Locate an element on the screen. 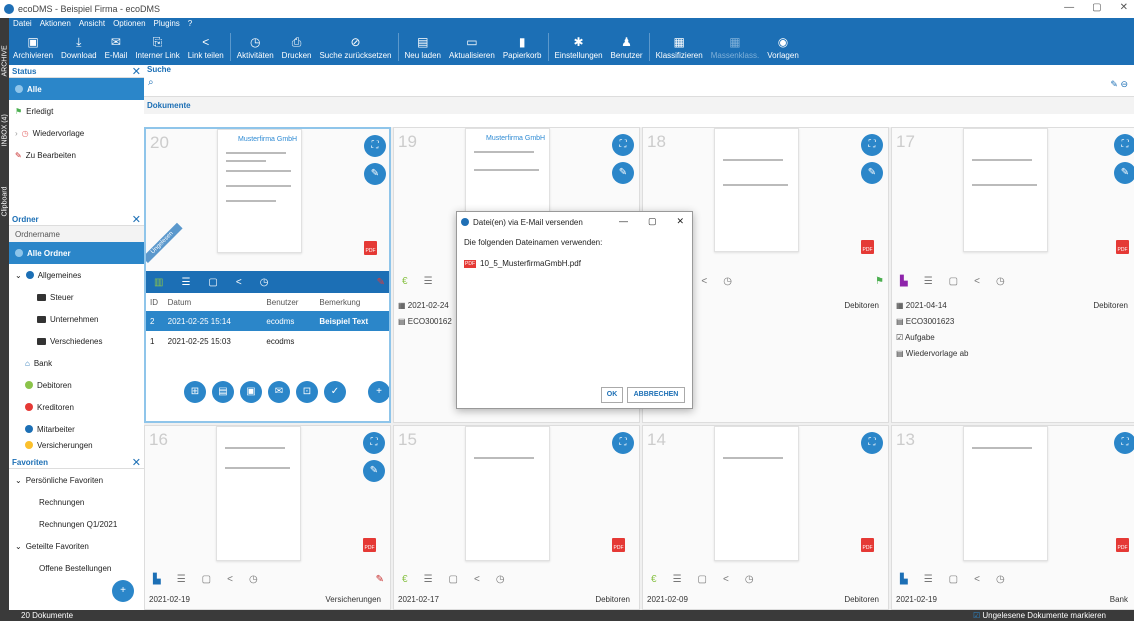 The height and width of the screenshot is (621, 1134). folder-column-header: Ordnername is located at coordinates (76, 234).